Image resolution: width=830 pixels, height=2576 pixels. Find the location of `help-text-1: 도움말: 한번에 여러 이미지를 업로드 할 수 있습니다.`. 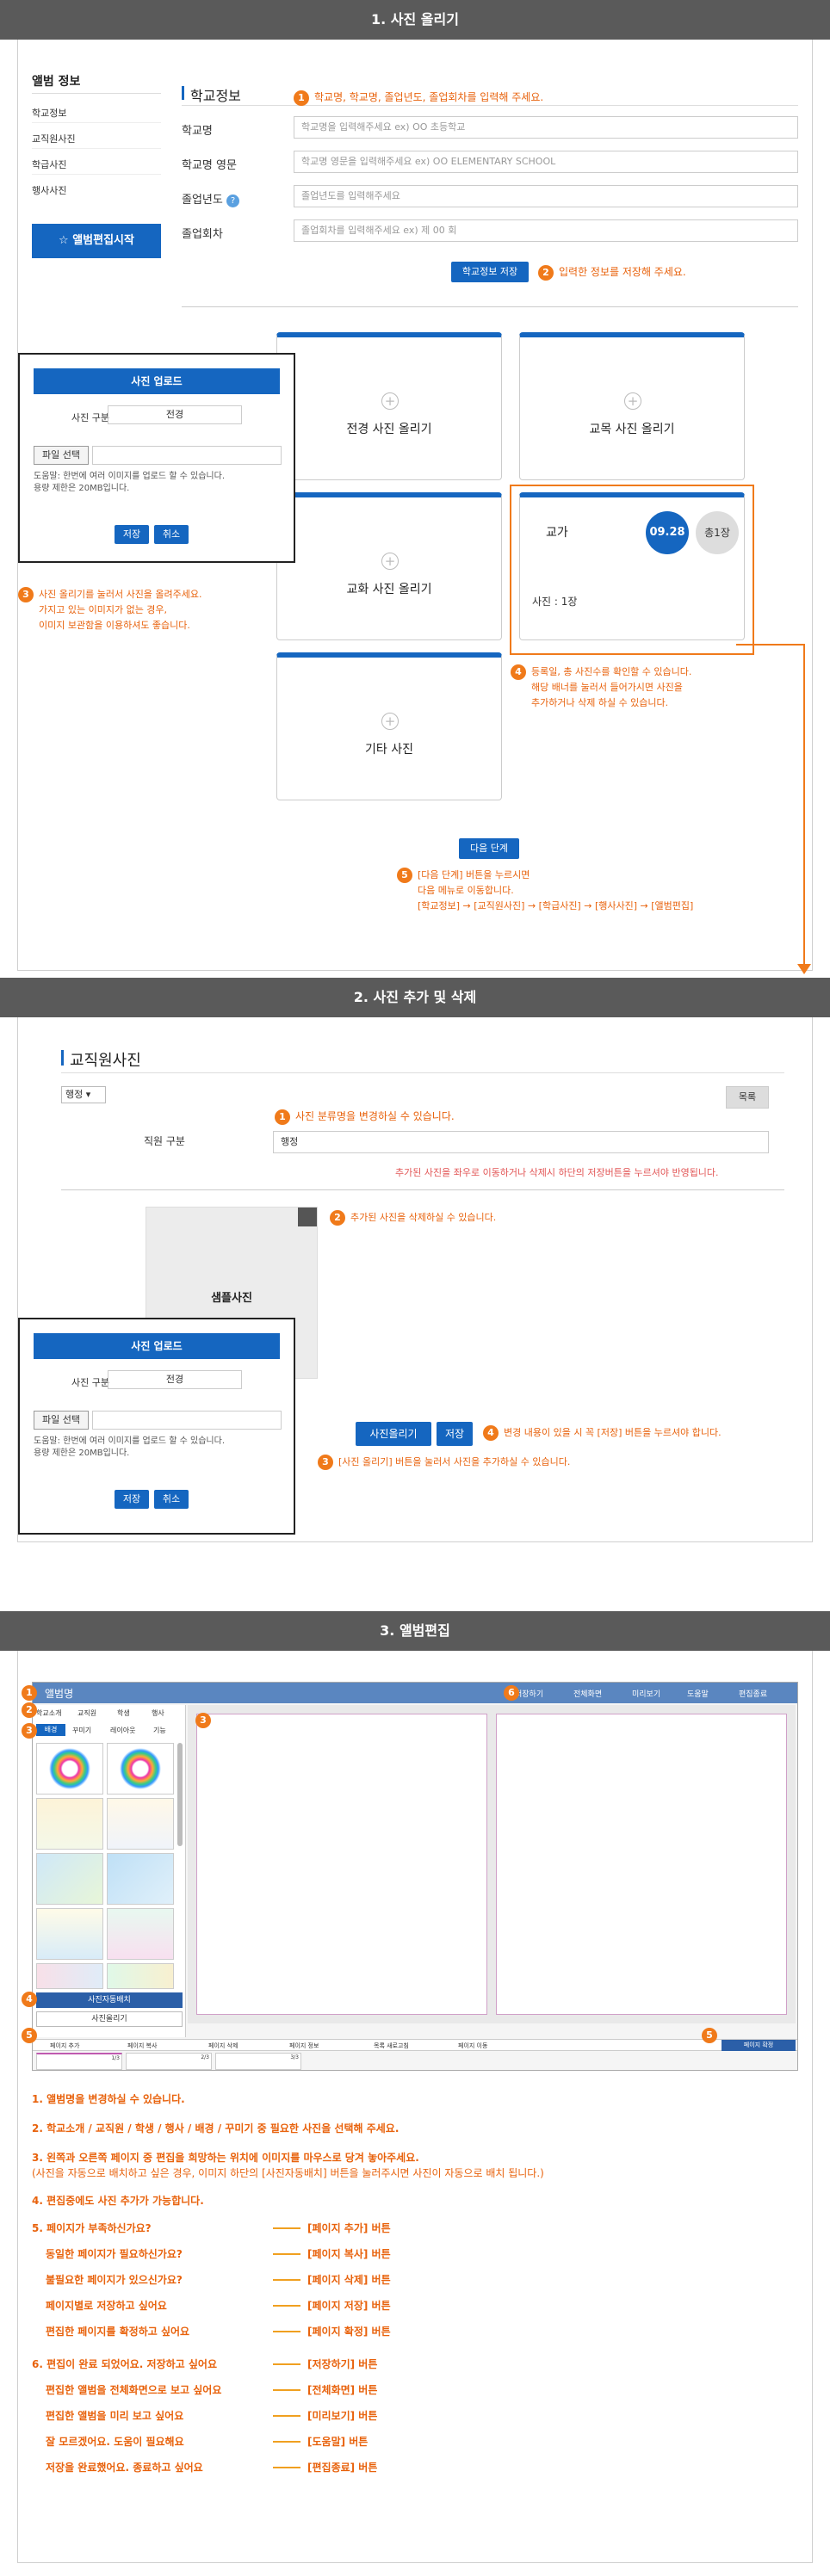

help-text-1: 도움말: 한번에 여러 이미지를 업로드 할 수 있습니다. is located at coordinates (130, 476).